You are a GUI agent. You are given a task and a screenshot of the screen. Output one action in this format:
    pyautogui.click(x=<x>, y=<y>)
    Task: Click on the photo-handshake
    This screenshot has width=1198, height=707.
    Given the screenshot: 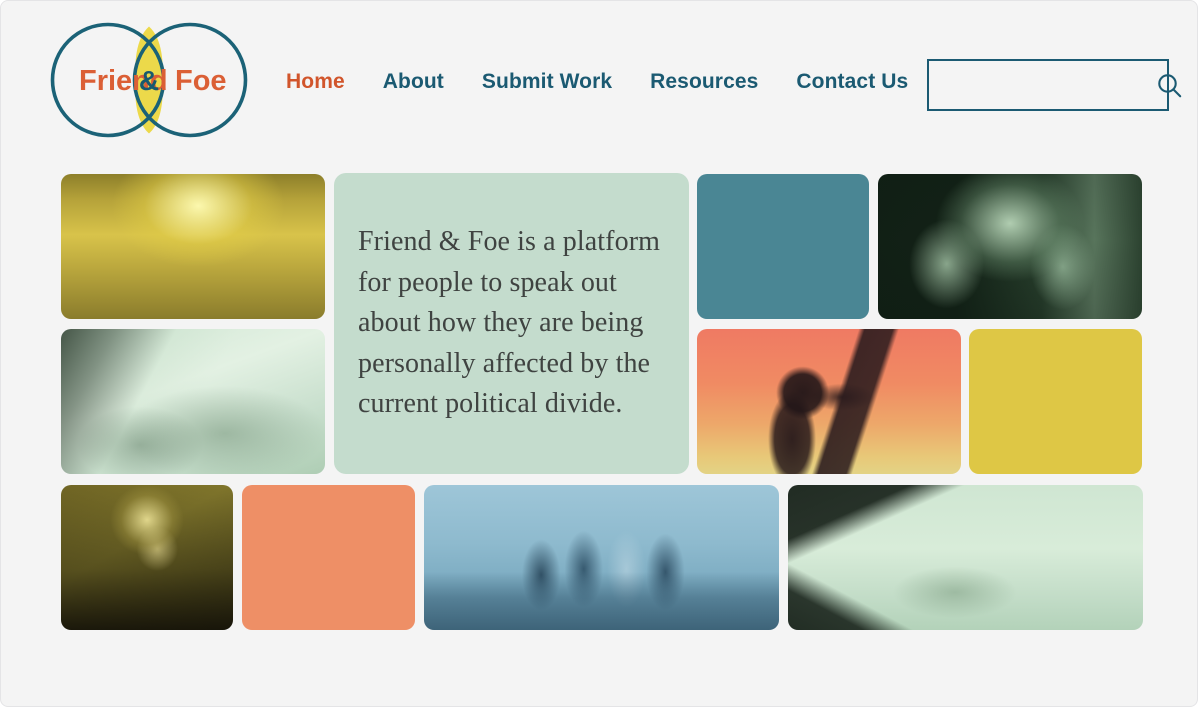 What is the action you would take?
    pyautogui.click(x=965, y=557)
    